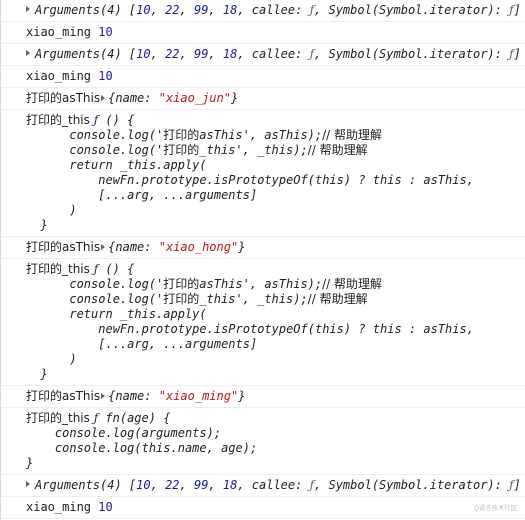  Describe the element at coordinates (177, 247) in the screenshot. I see `object-preview-text: {name: "xiao_hong"}` at that location.